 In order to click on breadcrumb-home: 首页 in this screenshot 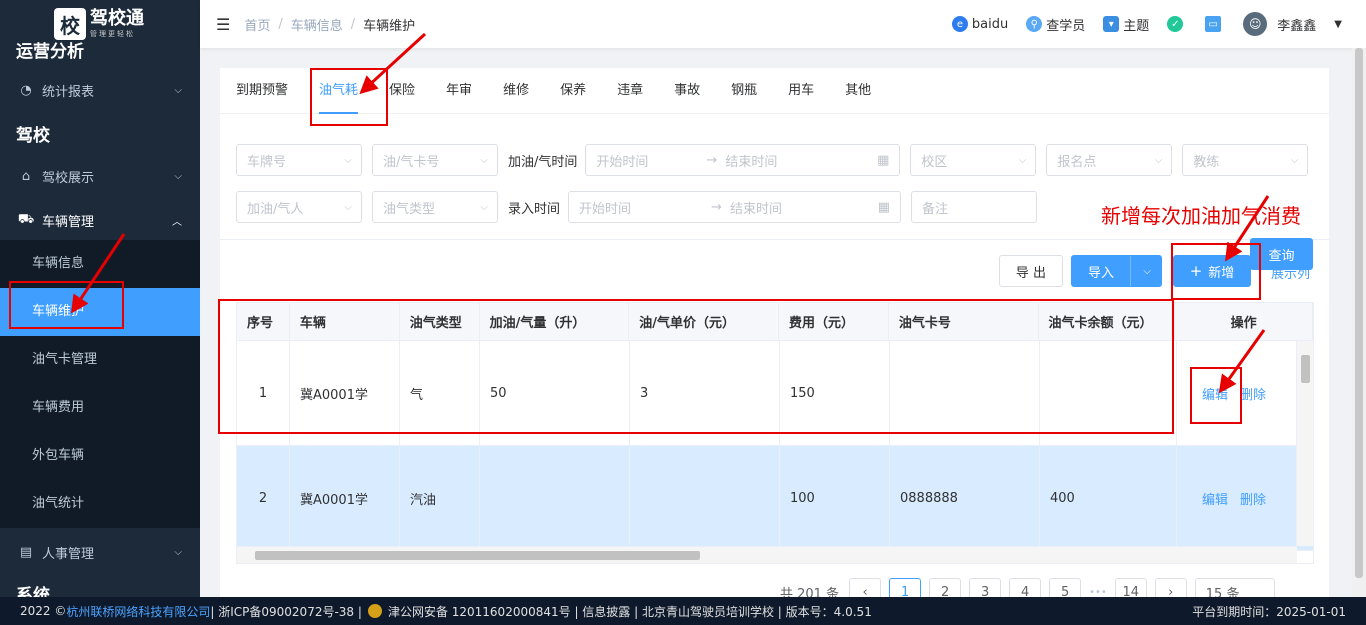, I will do `click(257, 24)`.